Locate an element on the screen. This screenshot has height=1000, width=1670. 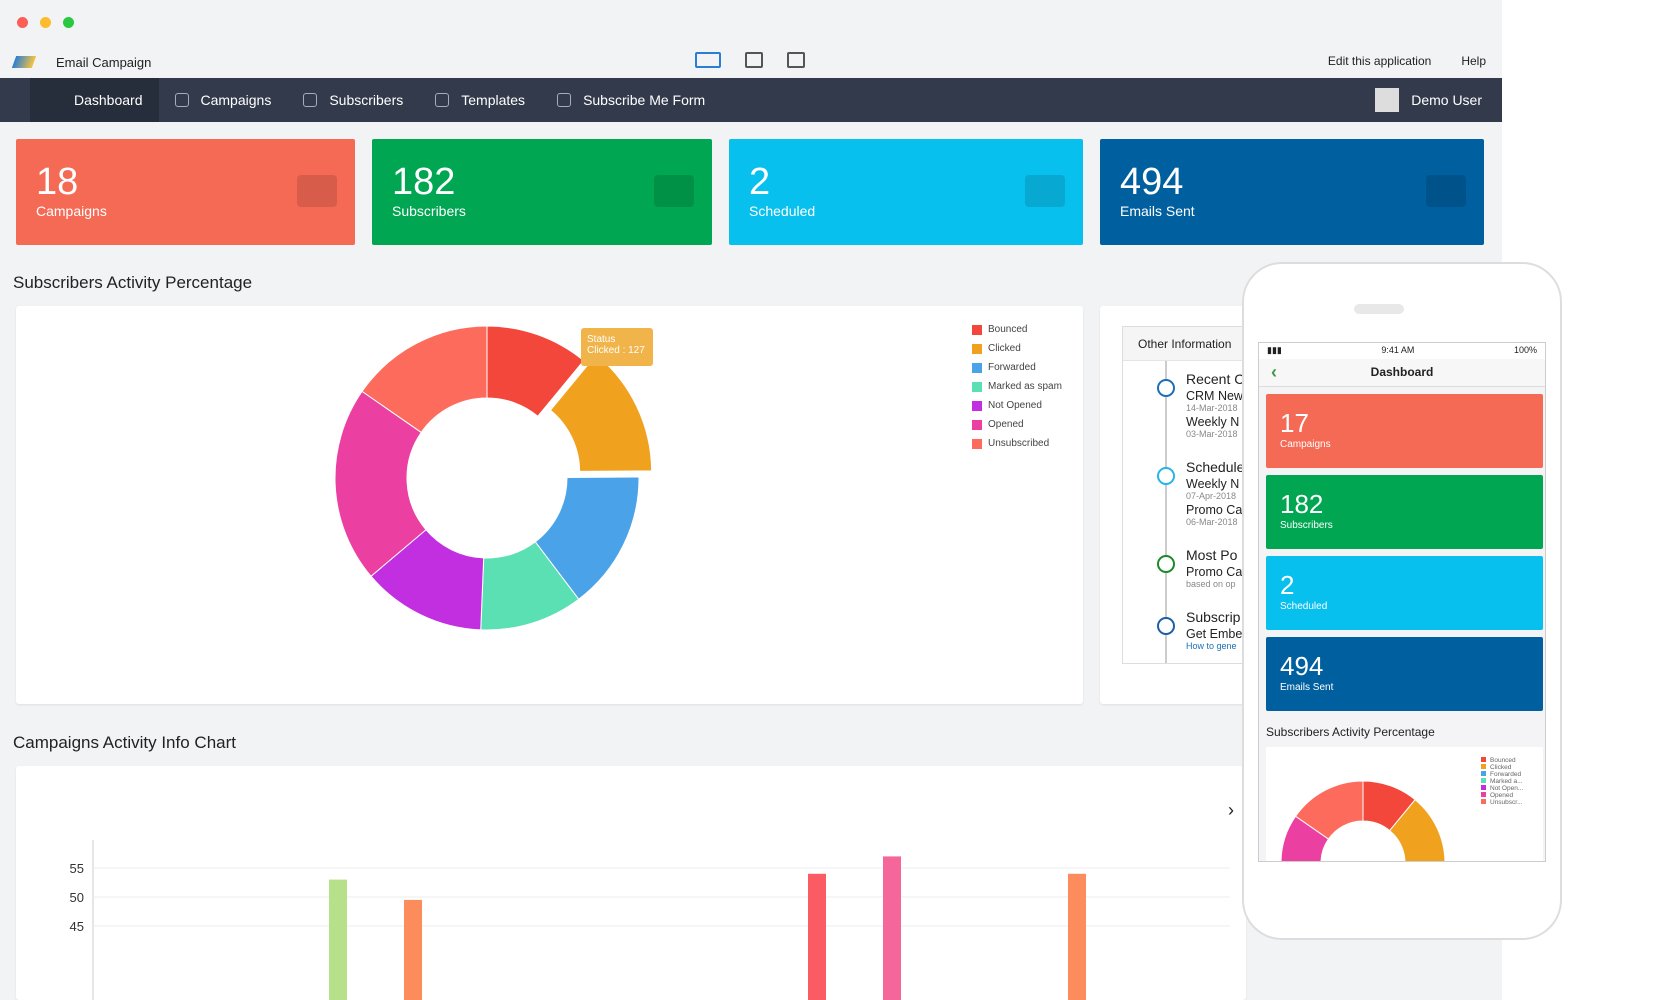
legend-item: Bounced is located at coordinates (1502, 760).